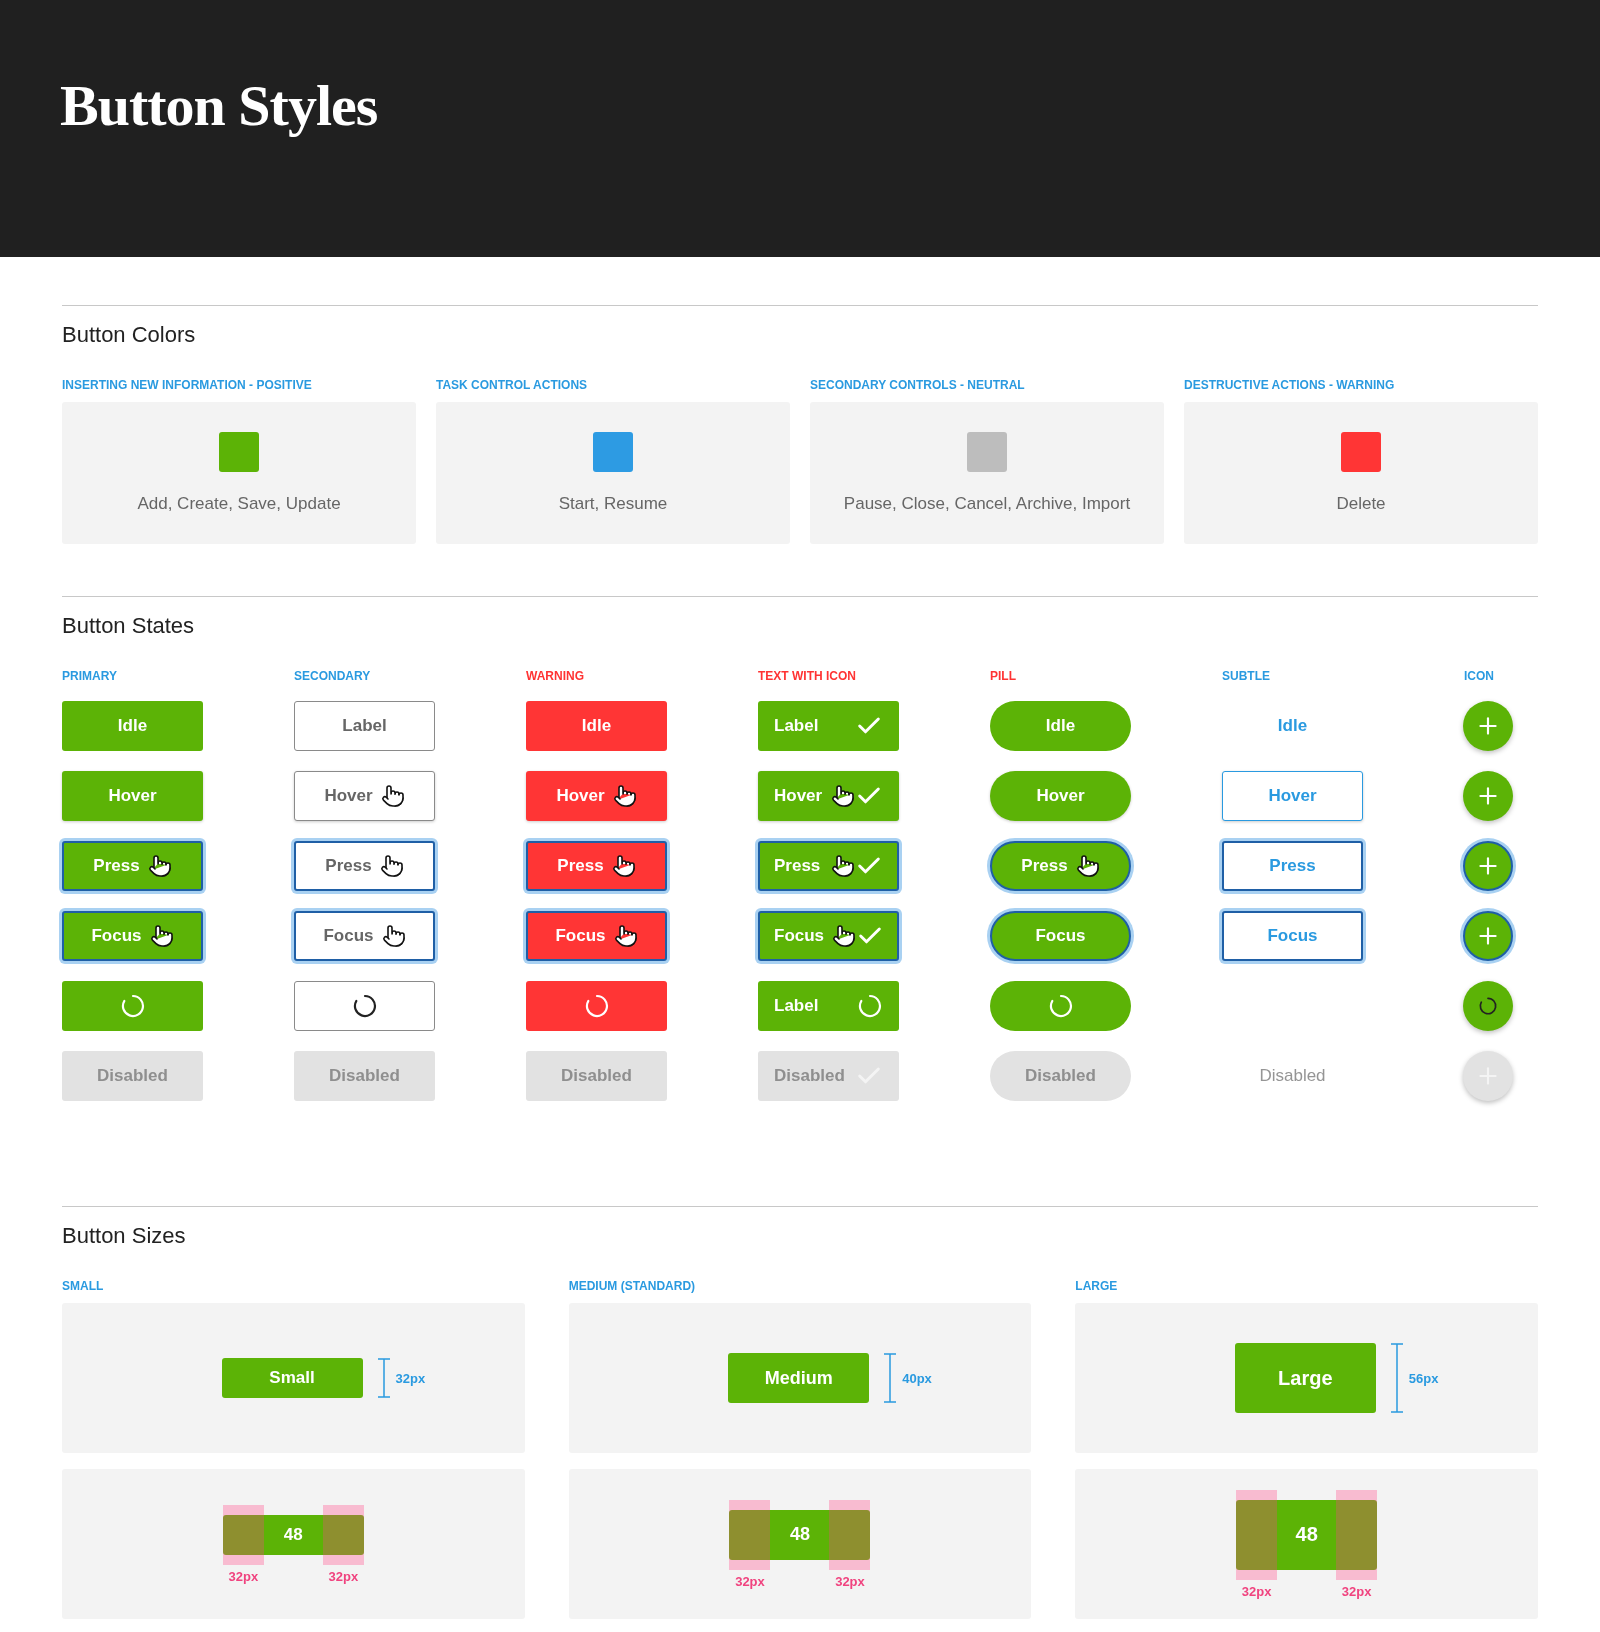  I want to click on secondary-button, so click(364, 1006).